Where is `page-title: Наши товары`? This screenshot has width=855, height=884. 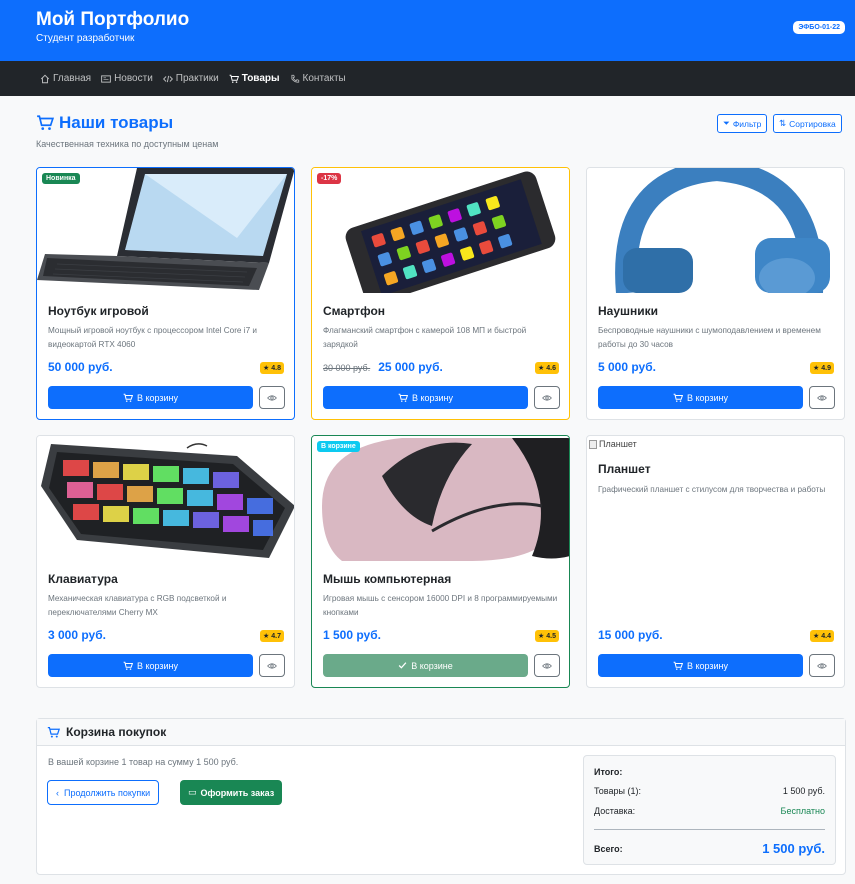 page-title: Наши товары is located at coordinates (104, 123).